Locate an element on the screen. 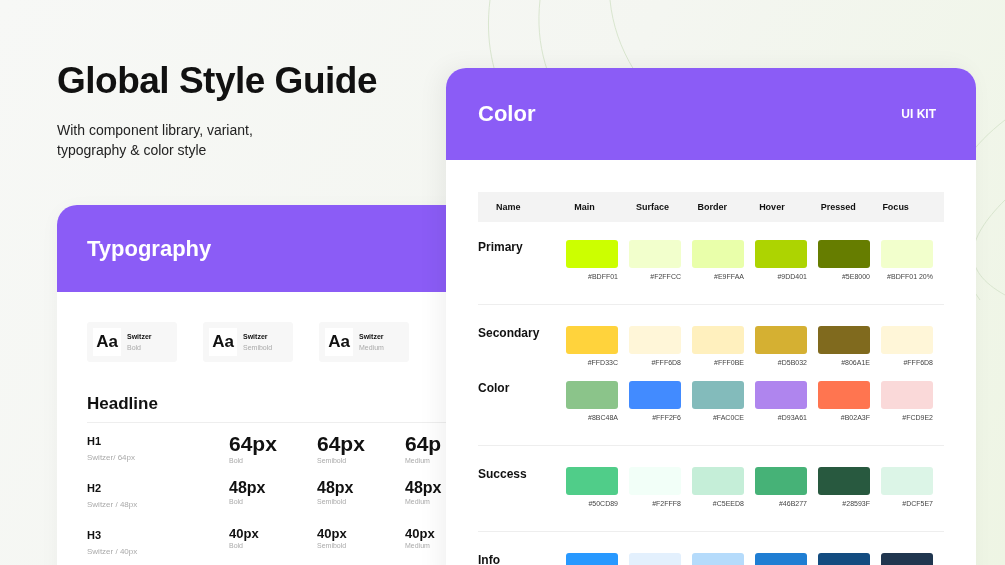 This screenshot has height=565, width=1005. heading-spec: Switzer/ 64px is located at coordinates (112, 457).